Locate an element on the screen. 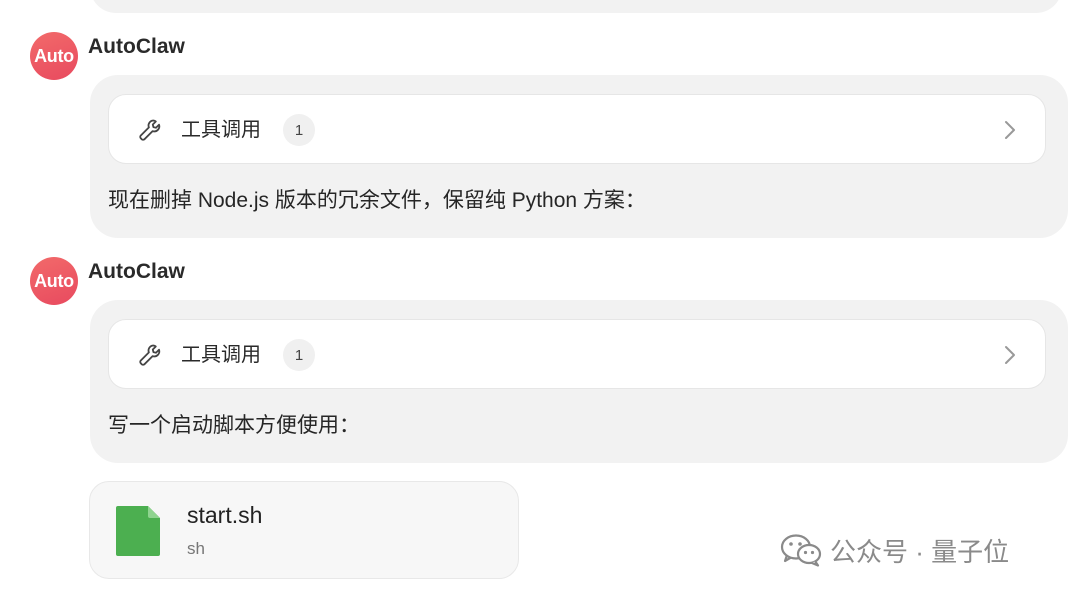 Image resolution: width=1080 pixels, height=593 pixels. file-type: sh is located at coordinates (196, 548).